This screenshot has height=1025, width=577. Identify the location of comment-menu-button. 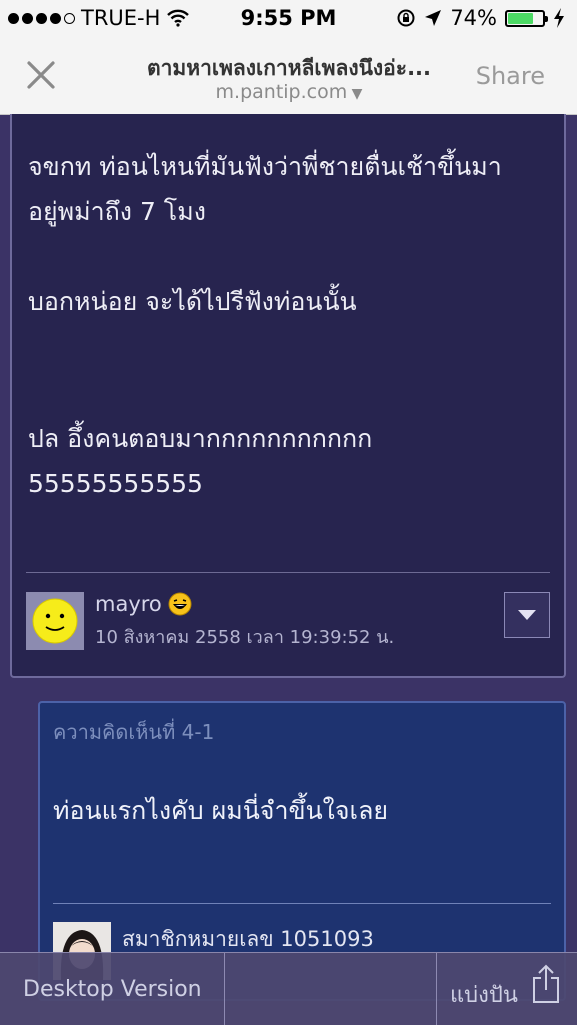
(527, 615).